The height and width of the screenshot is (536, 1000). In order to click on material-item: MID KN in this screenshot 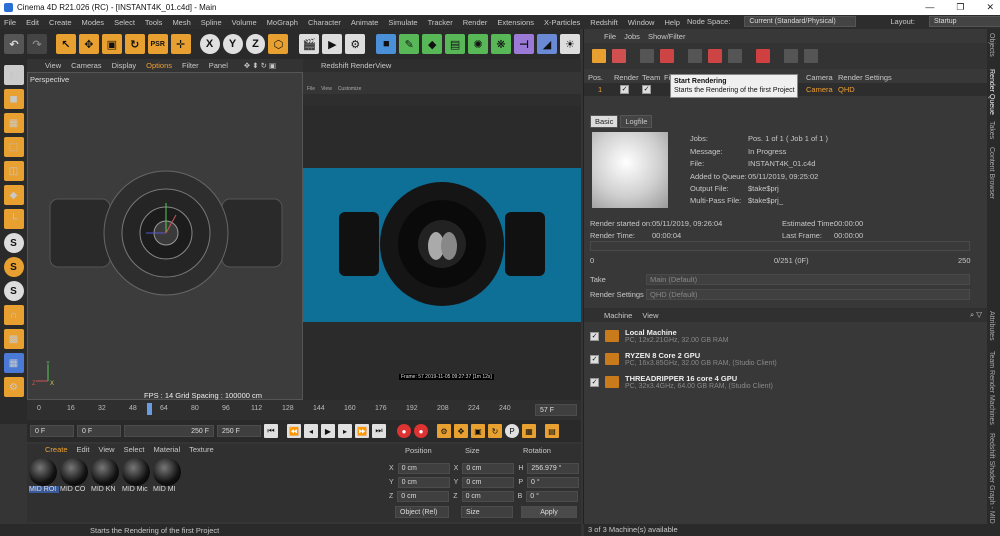, I will do `click(106, 479)`.